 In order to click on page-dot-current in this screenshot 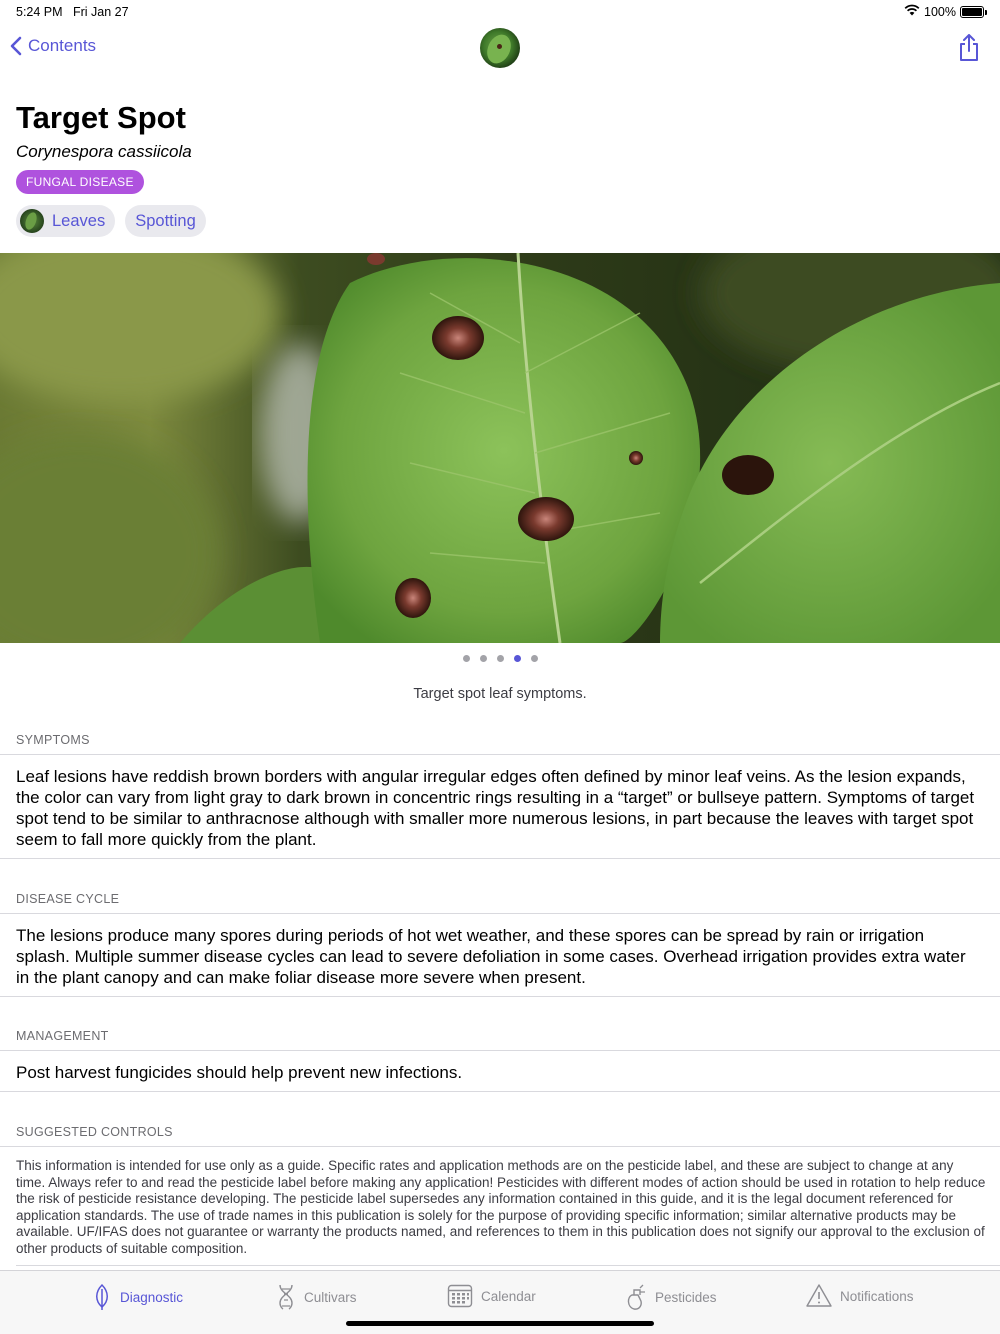, I will do `click(517, 658)`.